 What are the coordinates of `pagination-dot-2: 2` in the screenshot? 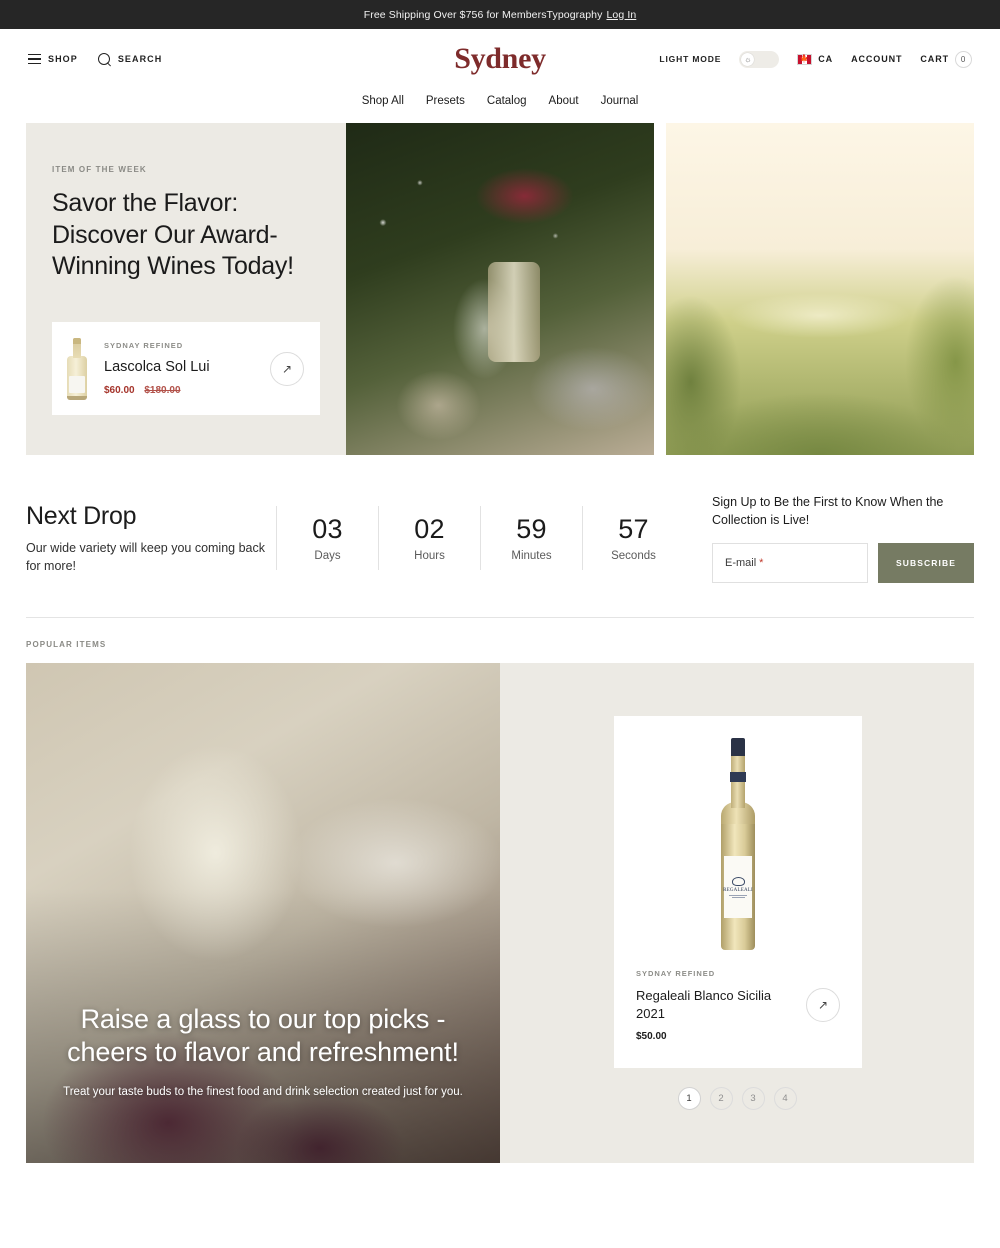 It's located at (721, 1099).